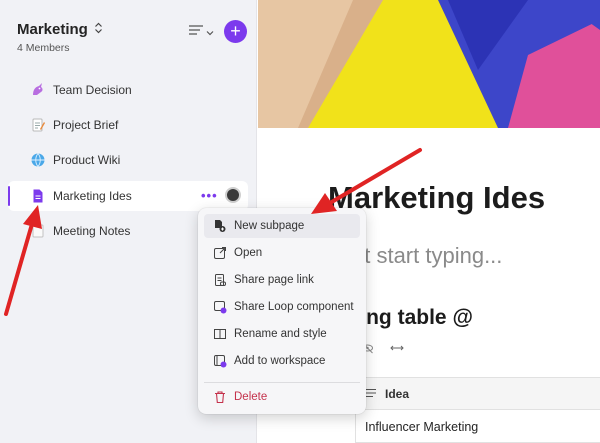  I want to click on menu-item-share-page-link: Share page link, so click(282, 280).